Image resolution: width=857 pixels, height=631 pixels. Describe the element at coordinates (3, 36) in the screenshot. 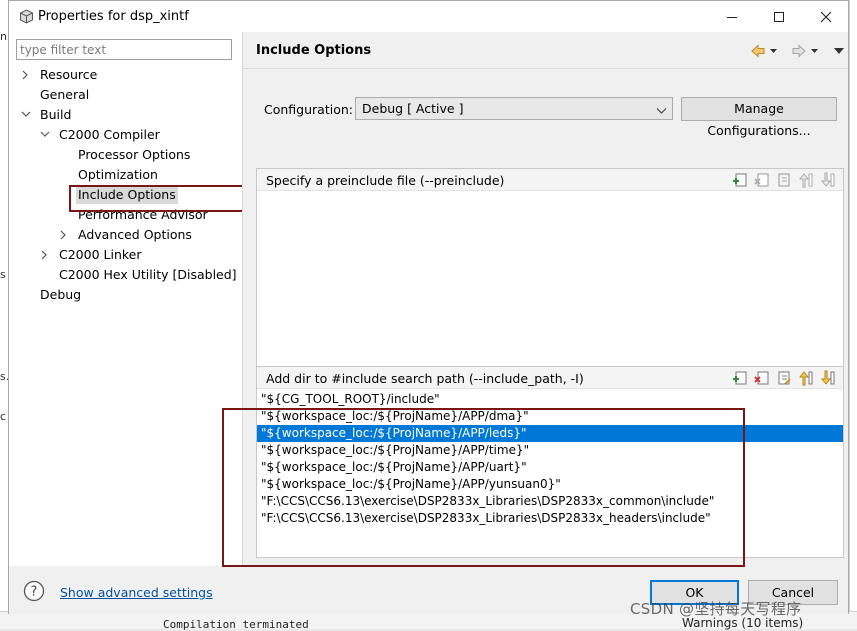

I see `background-glyph: n` at that location.